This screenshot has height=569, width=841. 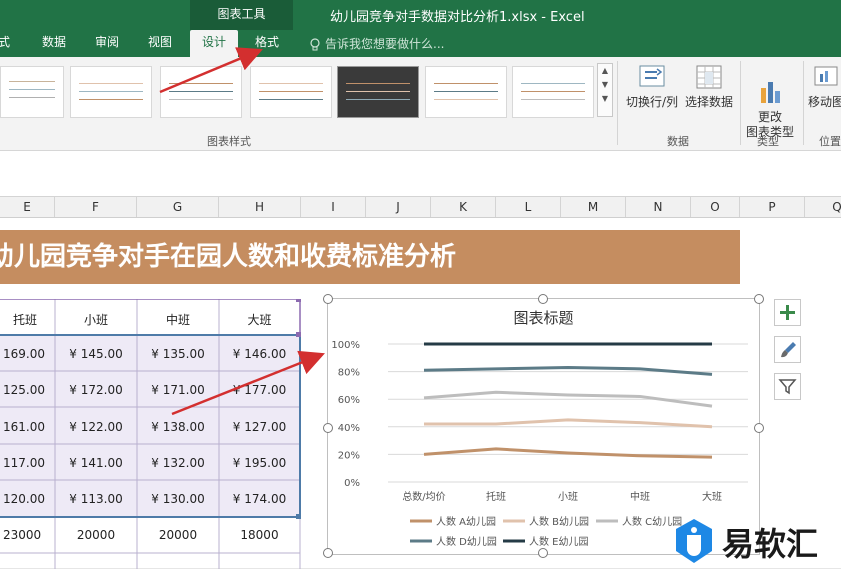 What do you see at coordinates (242, 231) in the screenshot?
I see `annotation-arrows` at bounding box center [242, 231].